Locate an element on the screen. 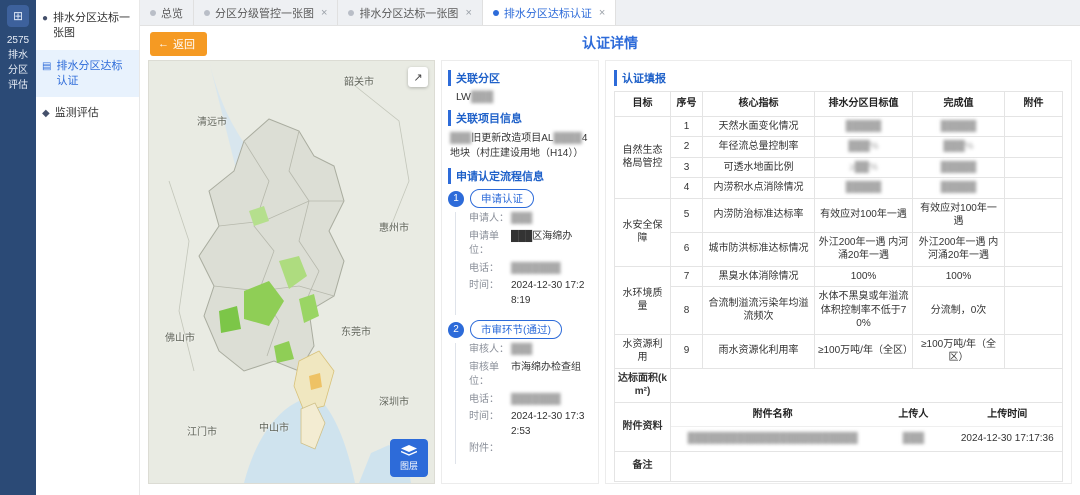 Image resolution: width=1080 pixels, height=495 pixels. process-title: 申请认定流程信息 is located at coordinates (520, 176).